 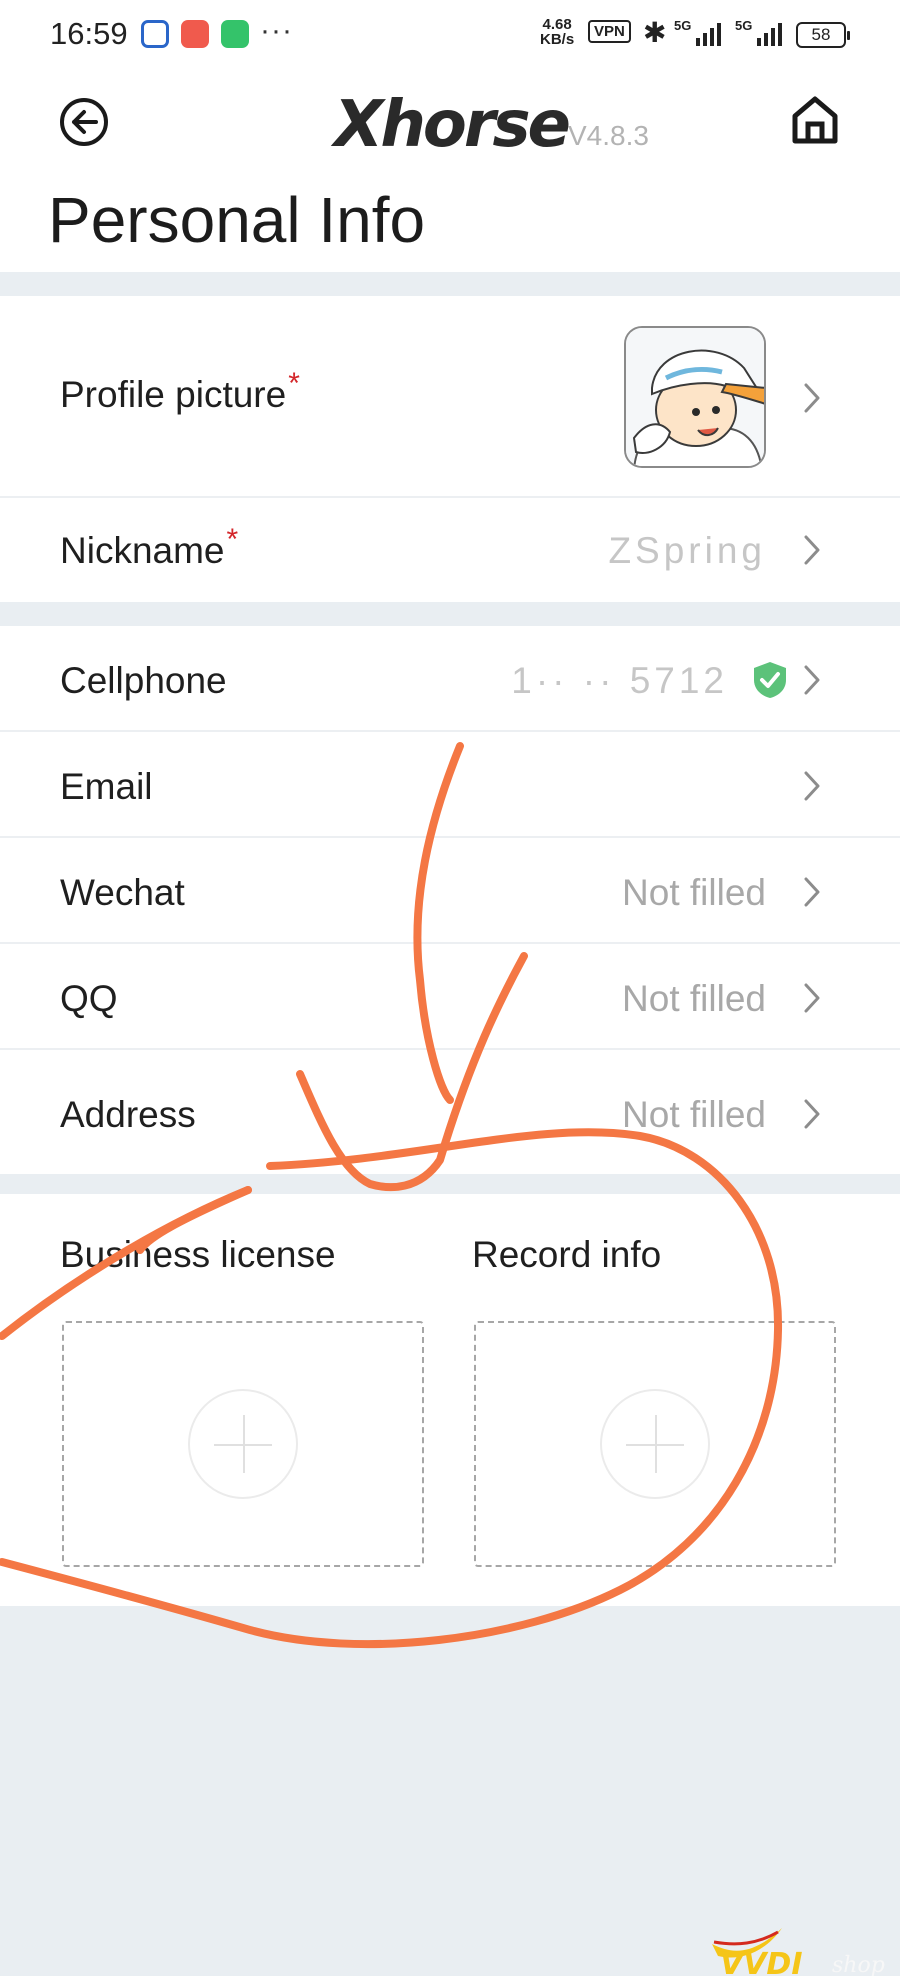 I want to click on app-notification-icon, so click(x=155, y=34).